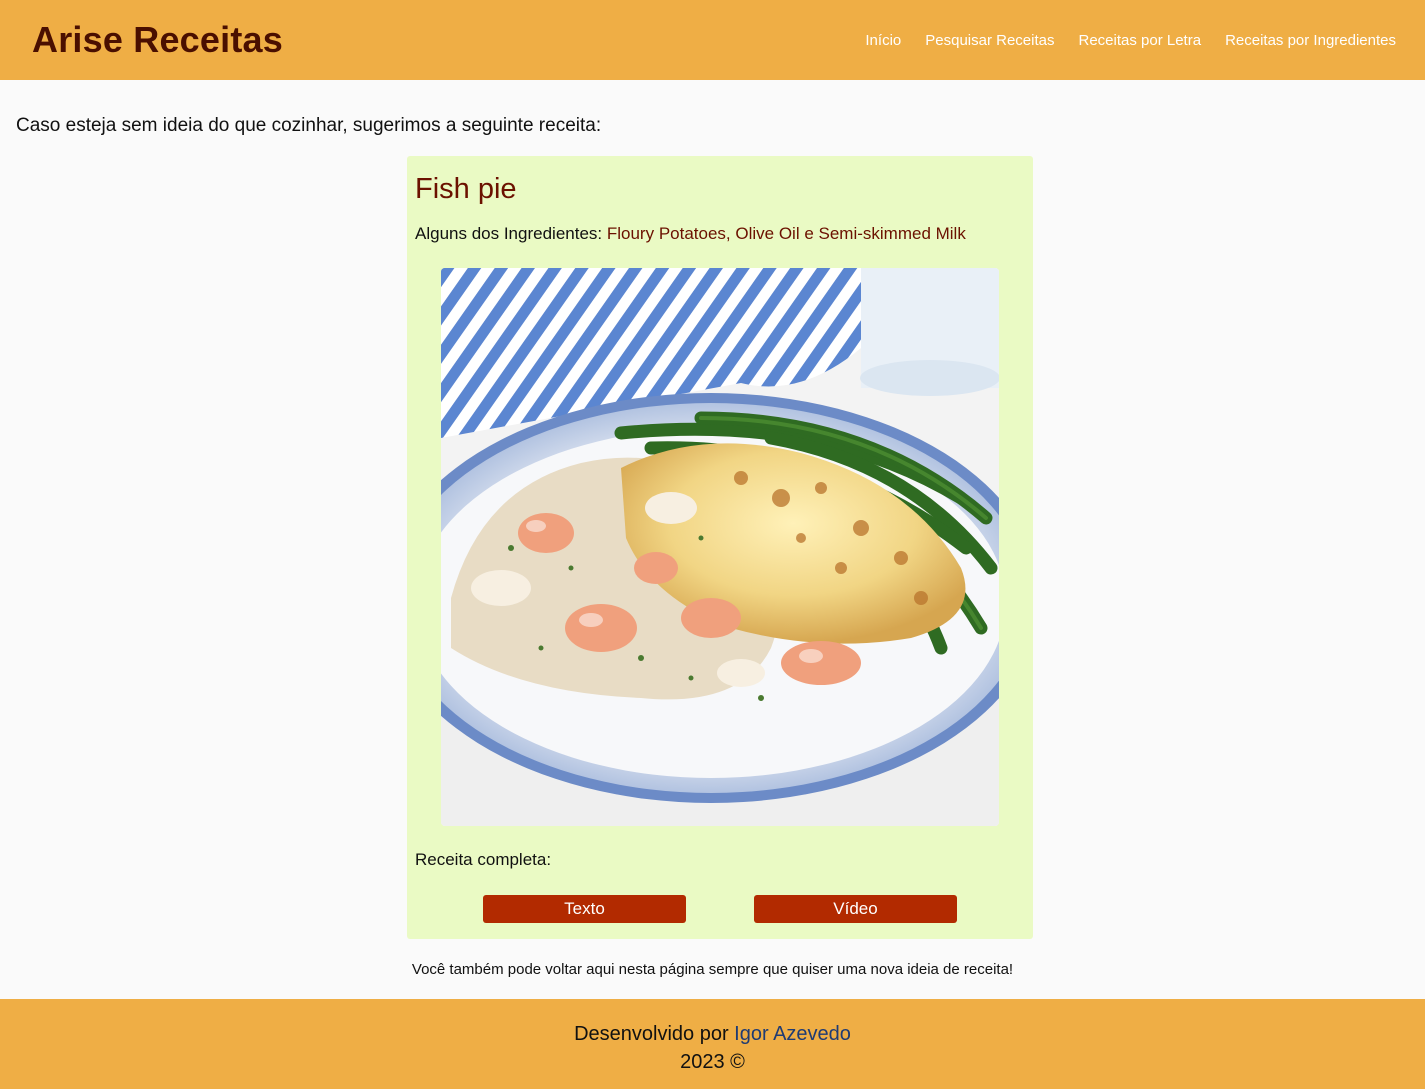 This screenshot has width=1425, height=1089. Describe the element at coordinates (792, 1034) in the screenshot. I see `footer-author-link: Igor Azevedo` at that location.